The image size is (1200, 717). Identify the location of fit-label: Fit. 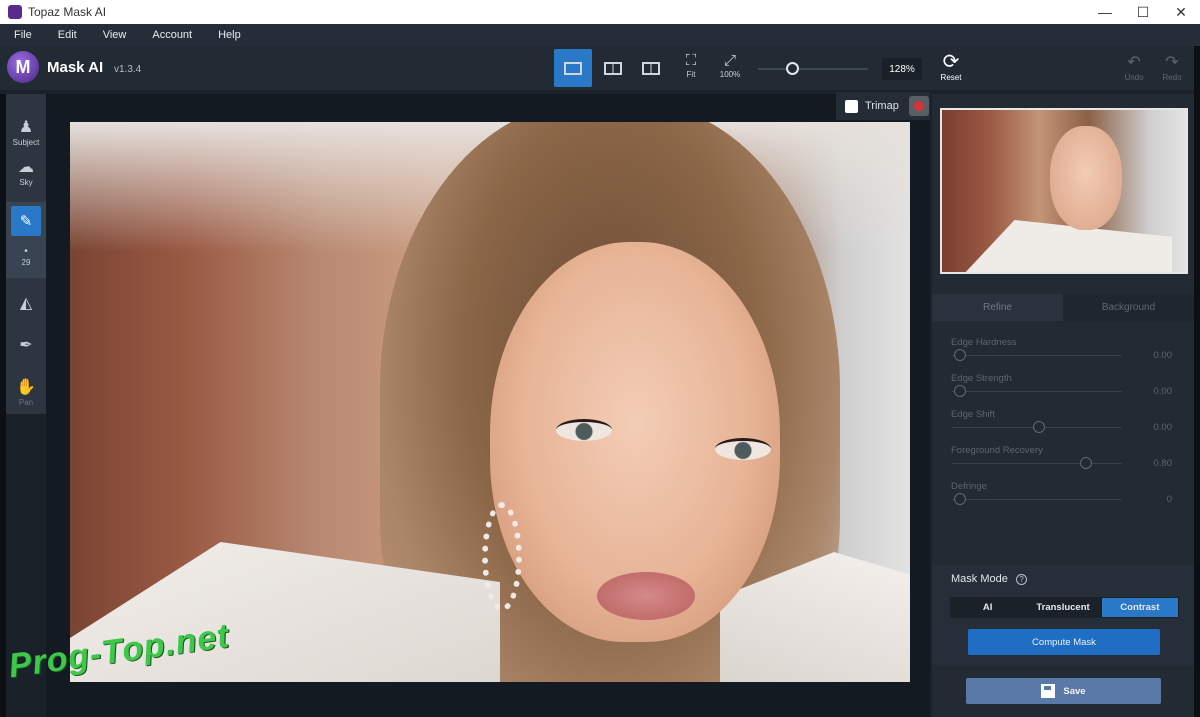
(691, 74).